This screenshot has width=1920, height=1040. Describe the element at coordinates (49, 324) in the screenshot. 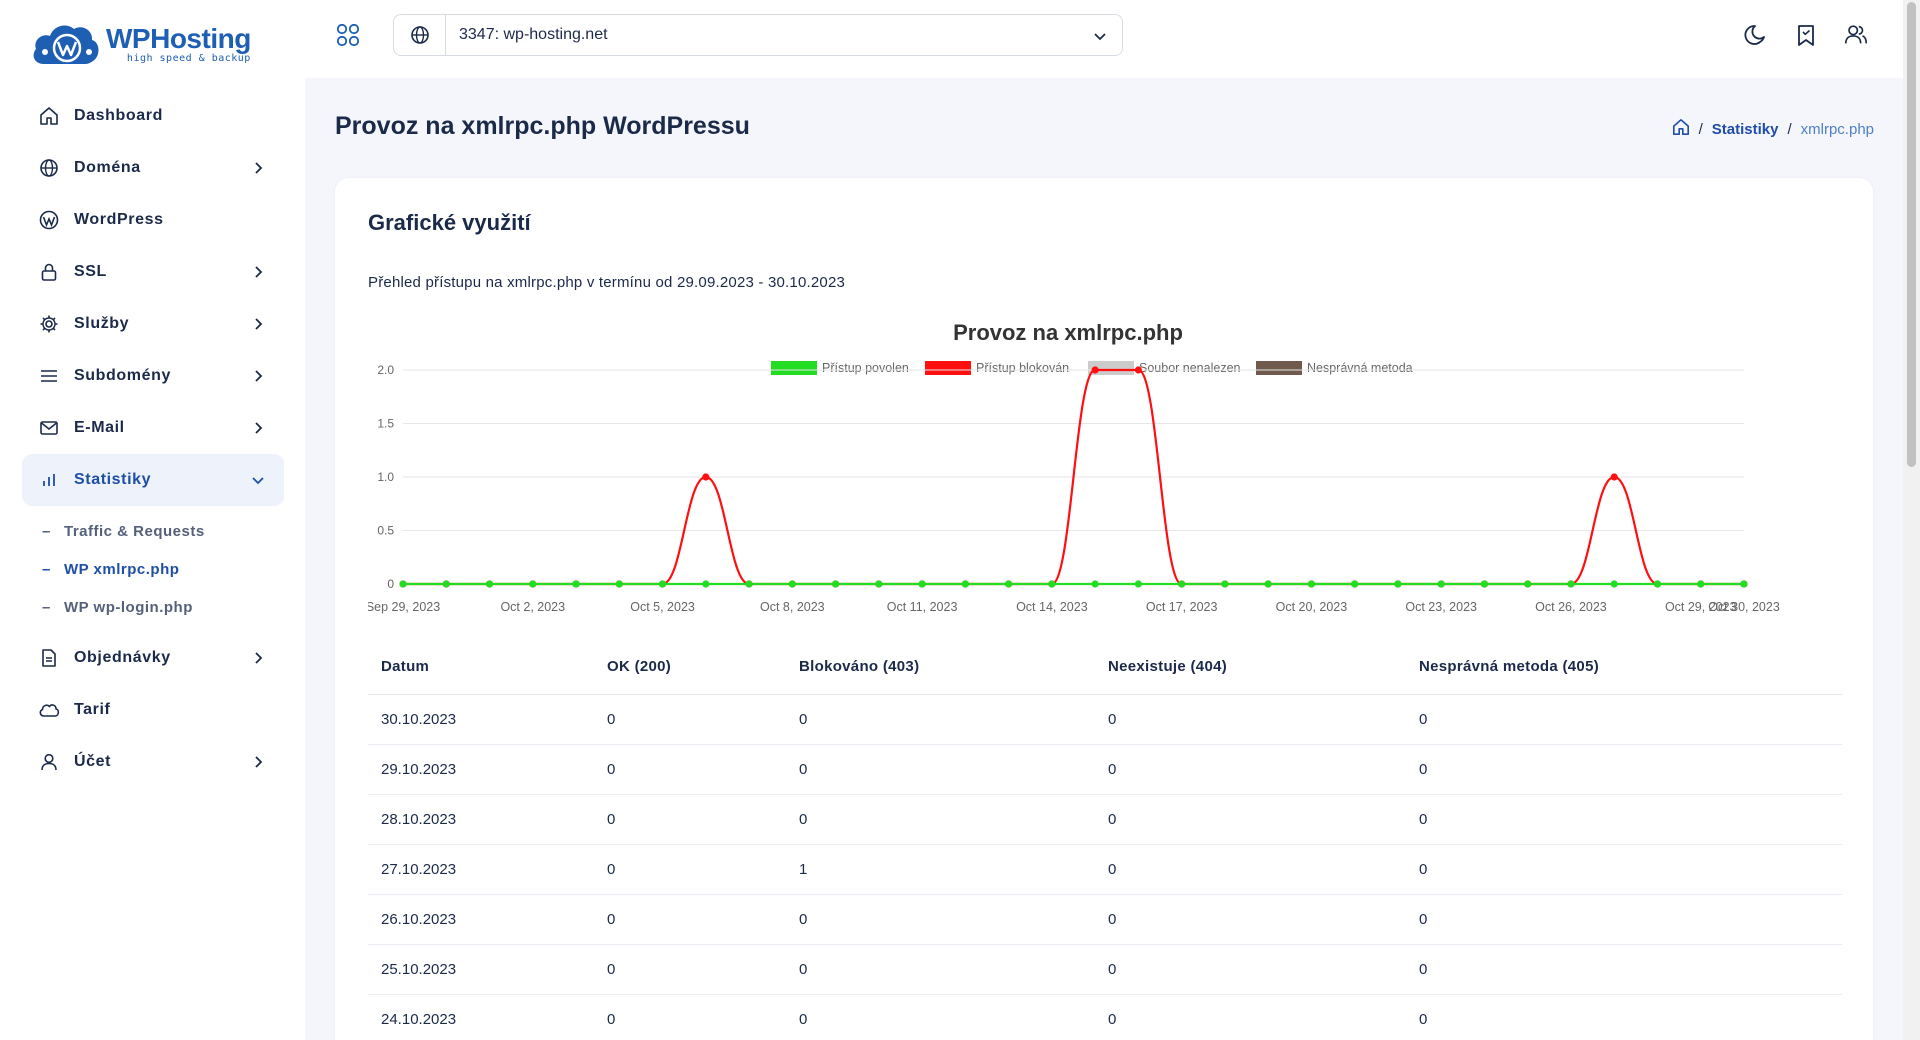

I see `gear-icon` at that location.